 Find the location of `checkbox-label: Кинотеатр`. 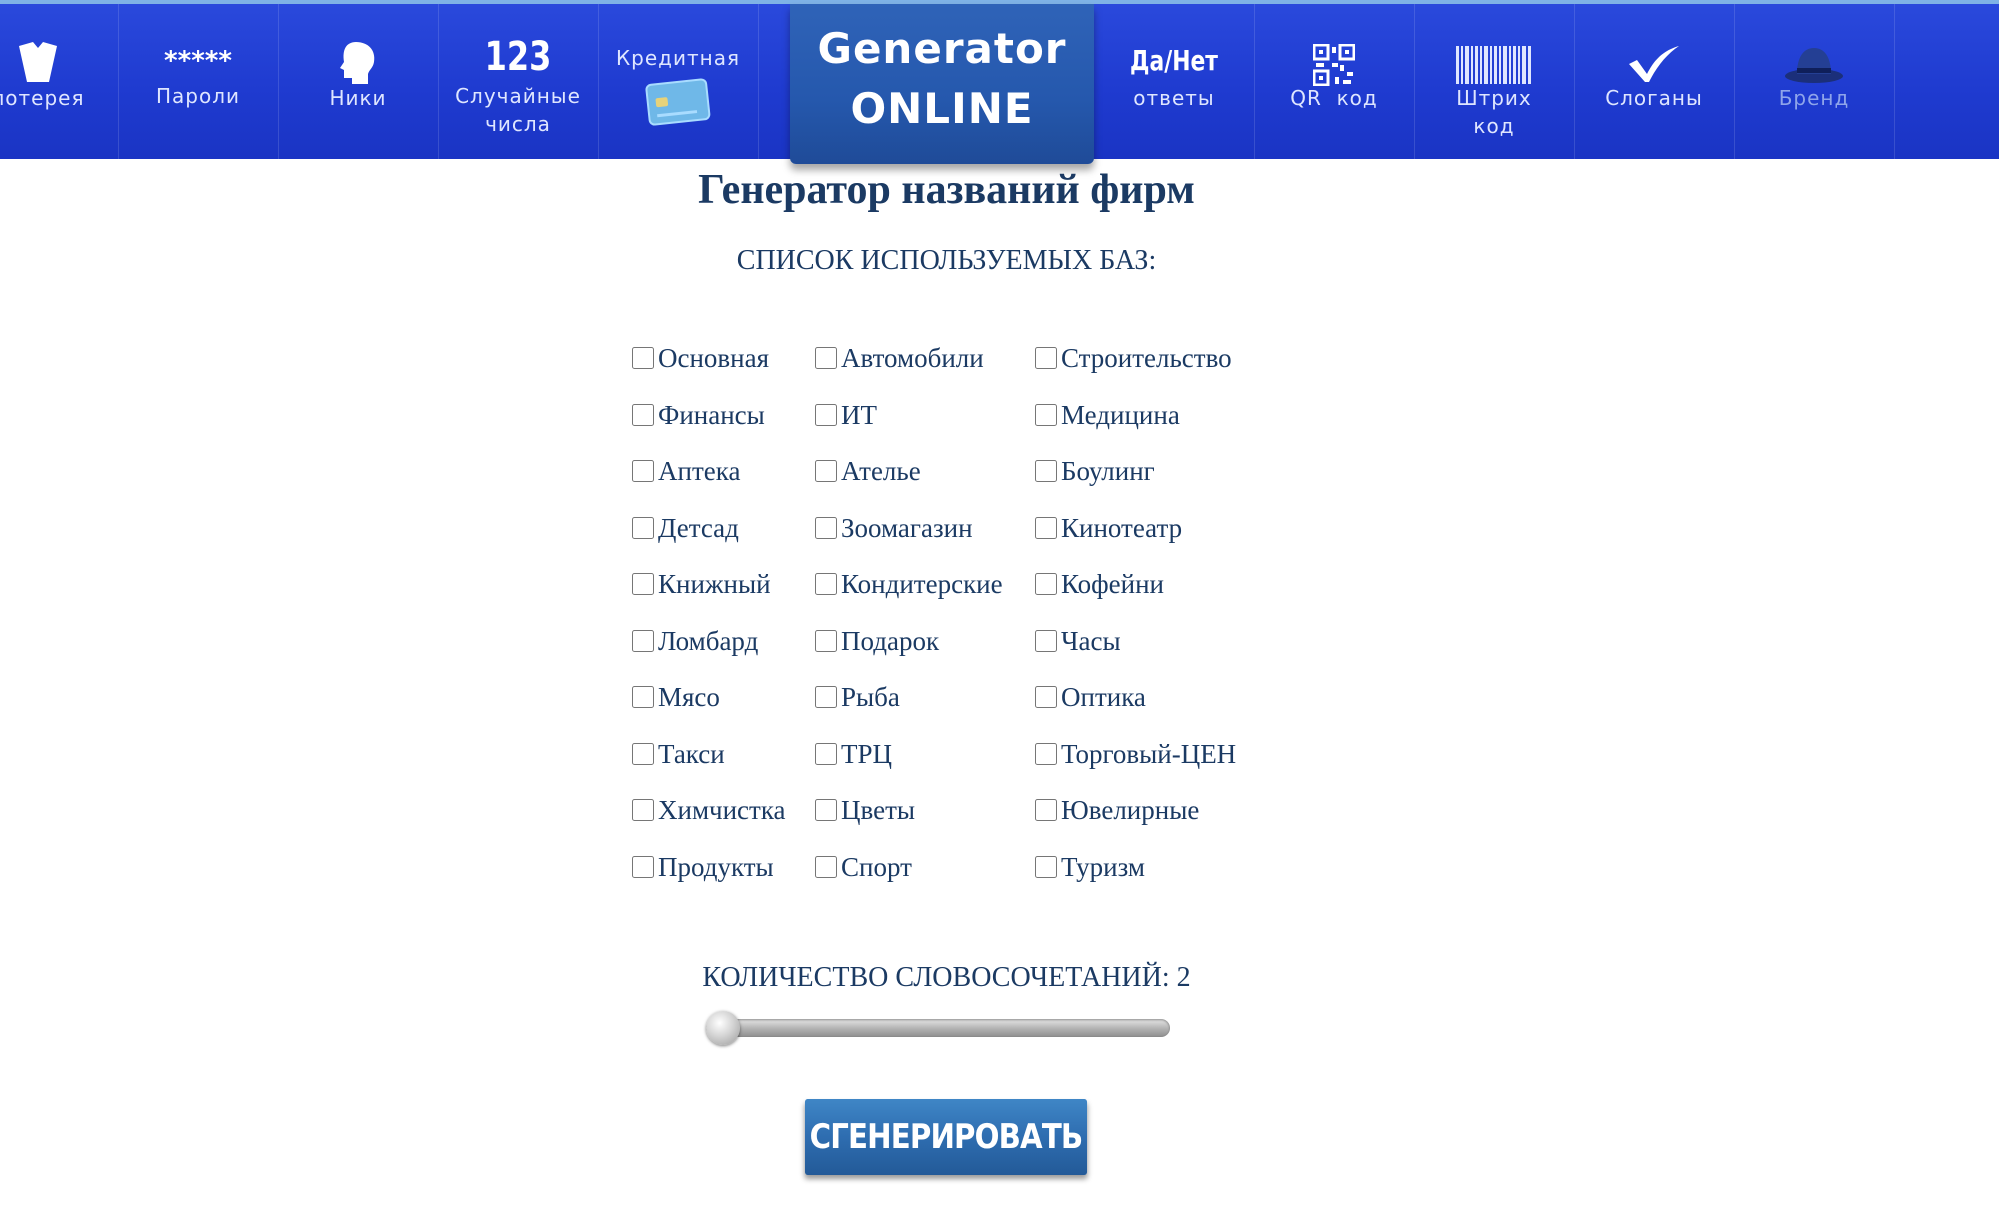

checkbox-label: Кинотеатр is located at coordinates (1122, 527).